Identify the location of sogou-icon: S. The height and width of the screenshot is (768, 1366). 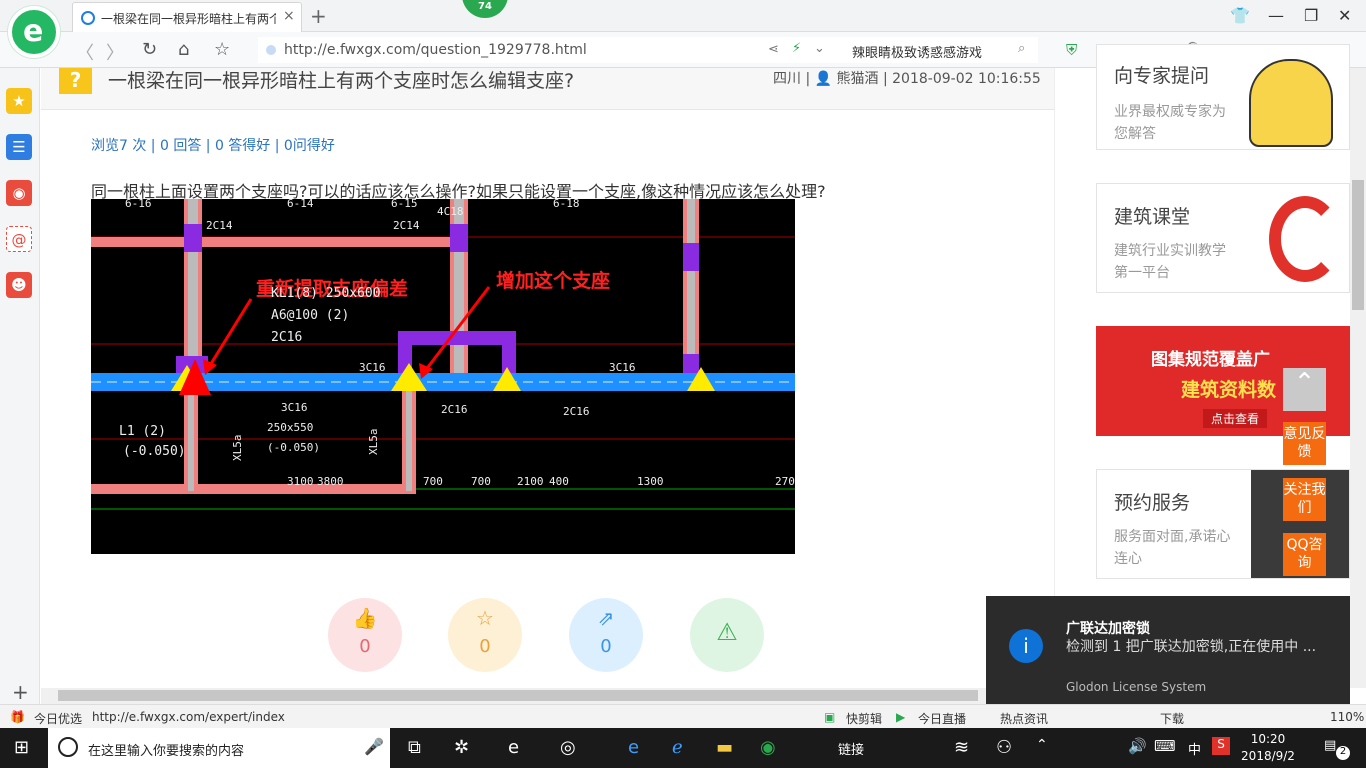
(1221, 746).